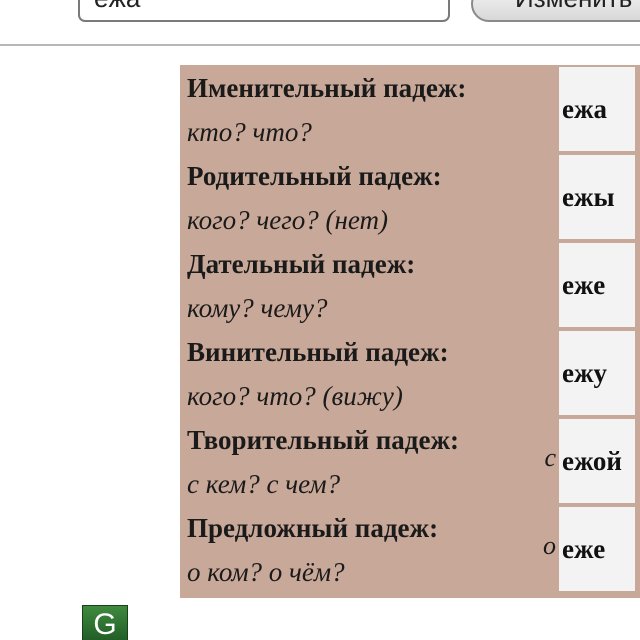  I want to click on case-preposition: с, so click(550, 457).